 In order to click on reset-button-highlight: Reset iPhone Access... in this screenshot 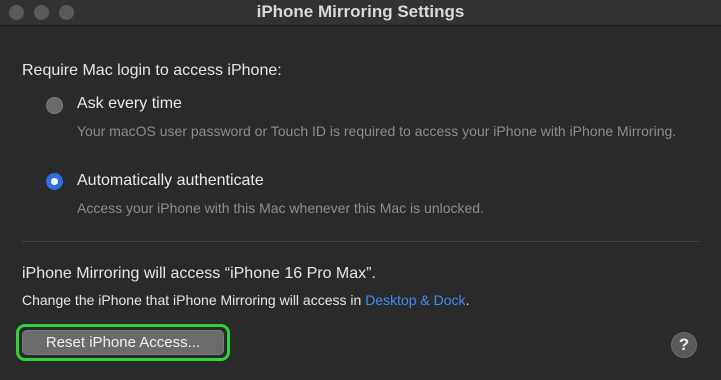, I will do `click(123, 342)`.